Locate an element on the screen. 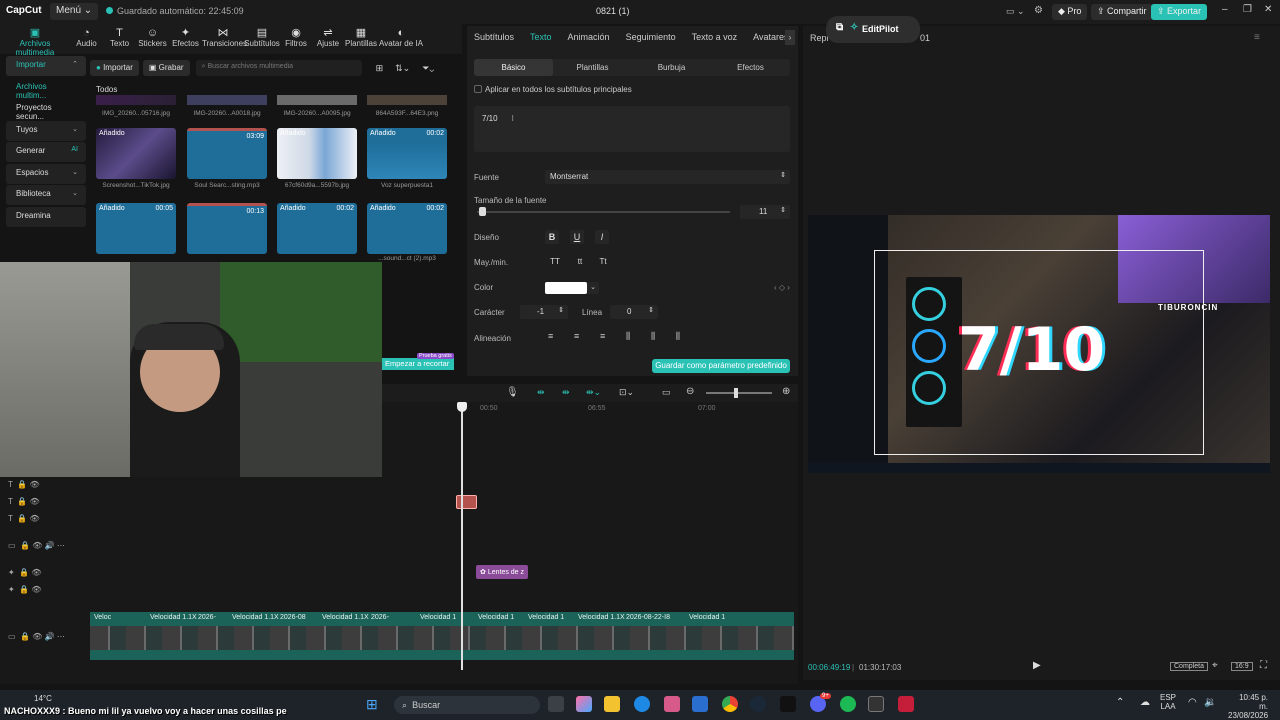 This screenshot has width=1280, height=720. nav-generate: Generar AI is located at coordinates (46, 152).